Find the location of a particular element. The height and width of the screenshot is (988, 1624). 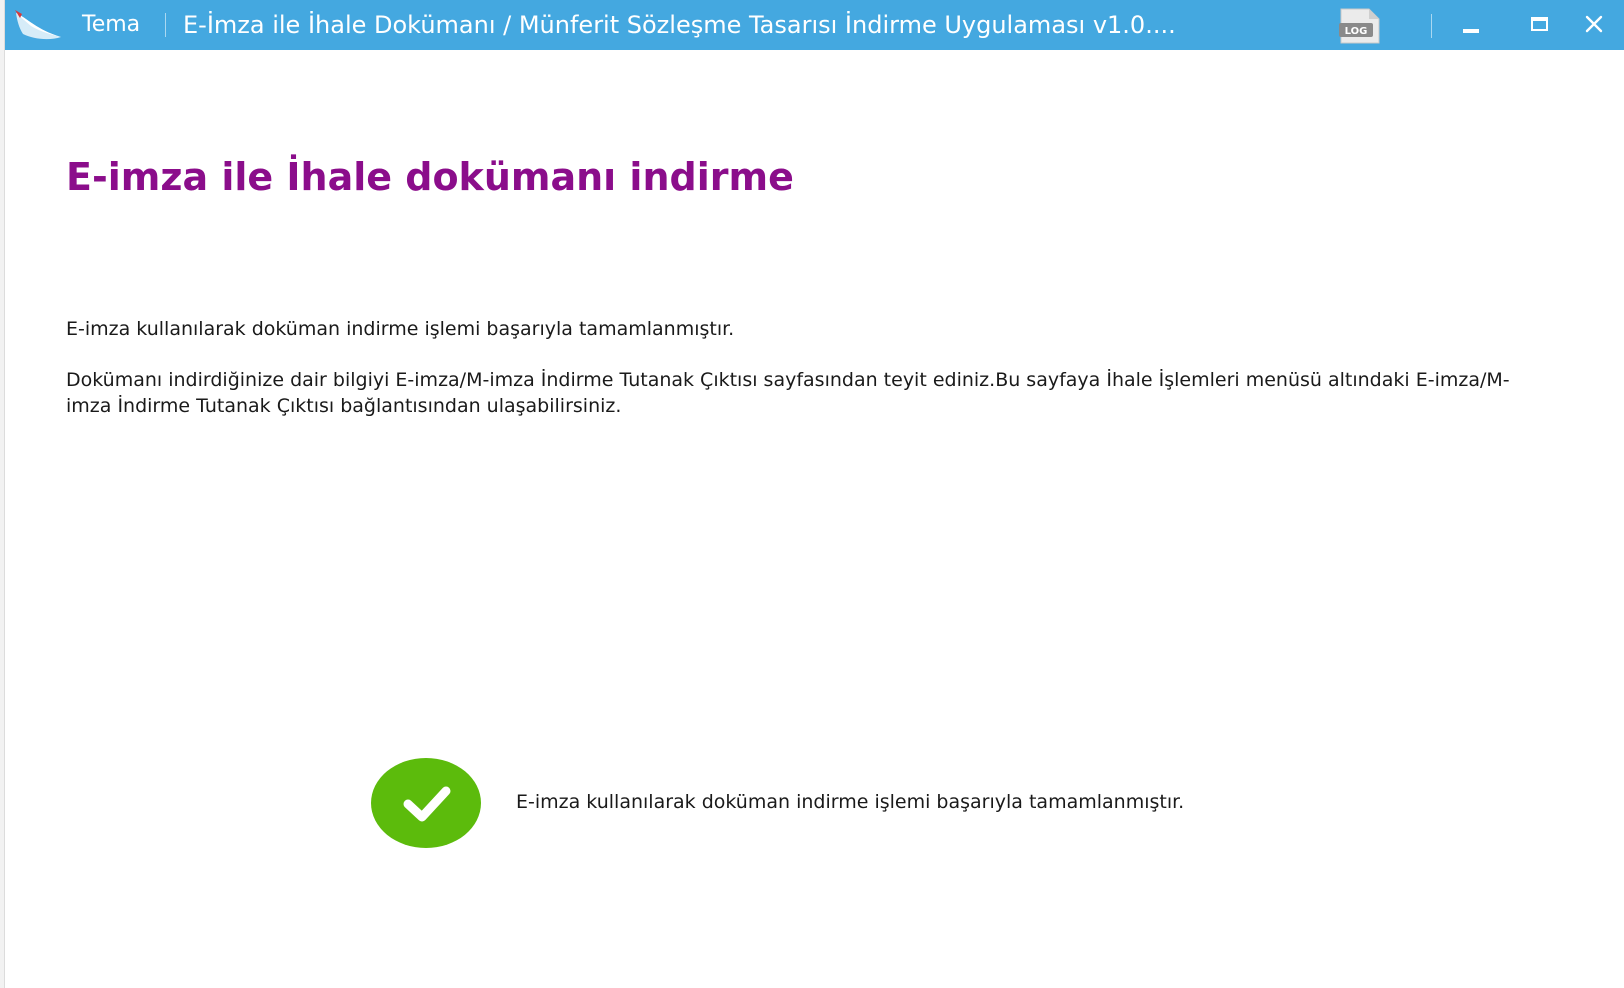

title-divider is located at coordinates (165, 25).